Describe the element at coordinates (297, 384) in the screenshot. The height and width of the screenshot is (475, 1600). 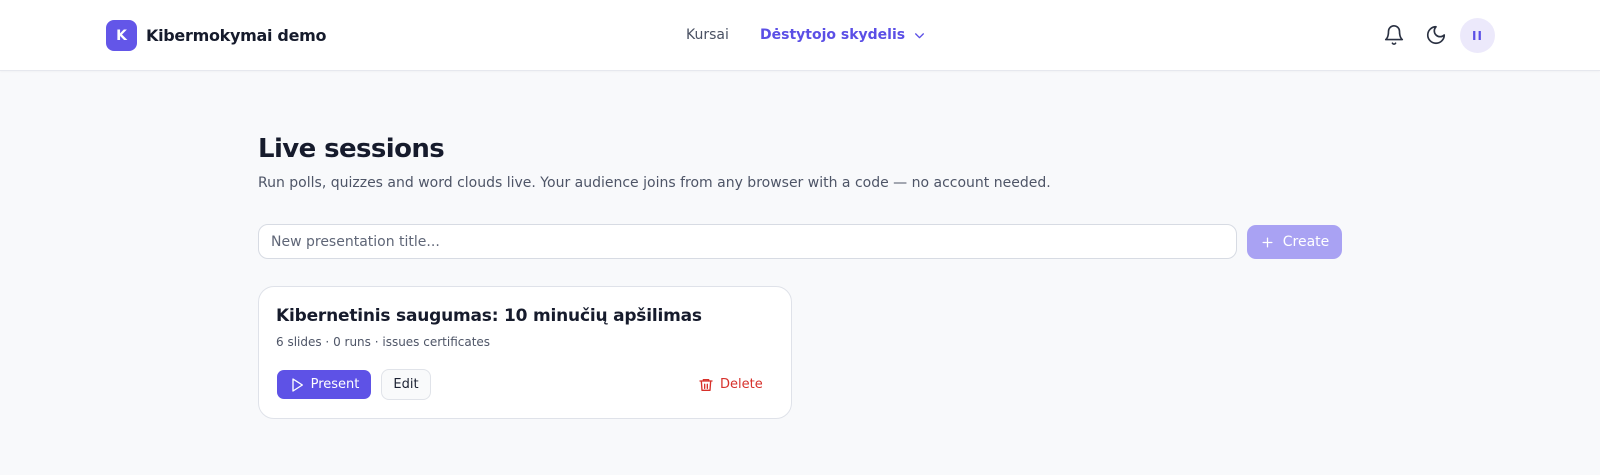
I see `play-icon` at that location.